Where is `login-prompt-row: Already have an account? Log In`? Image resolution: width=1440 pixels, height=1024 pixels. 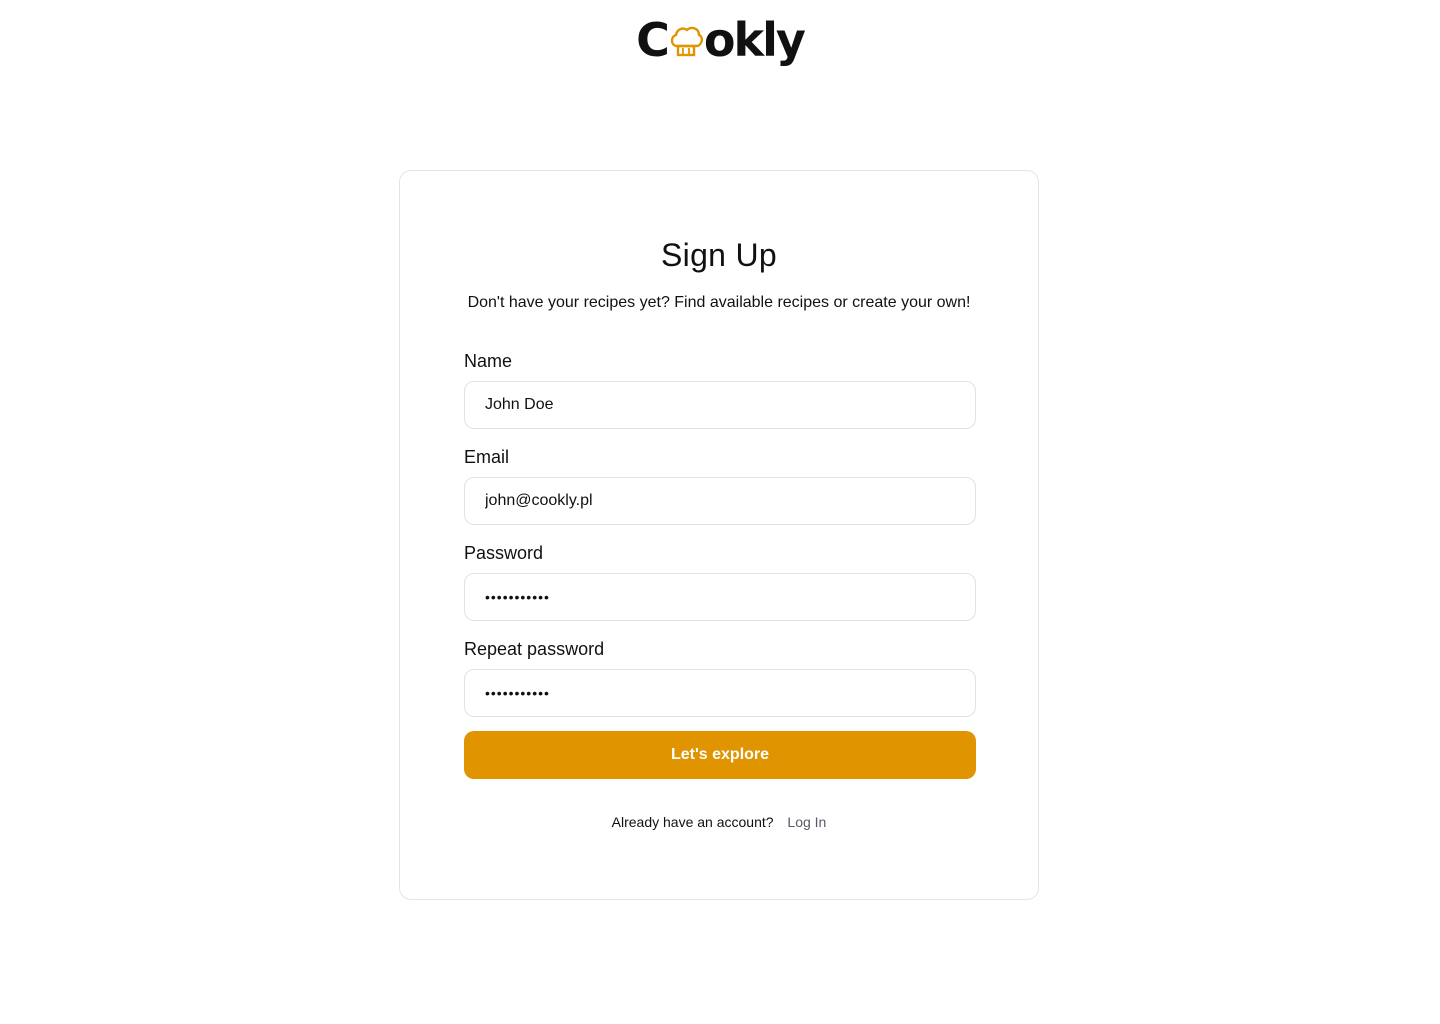 login-prompt-row: Already have an account? Log In is located at coordinates (719, 822).